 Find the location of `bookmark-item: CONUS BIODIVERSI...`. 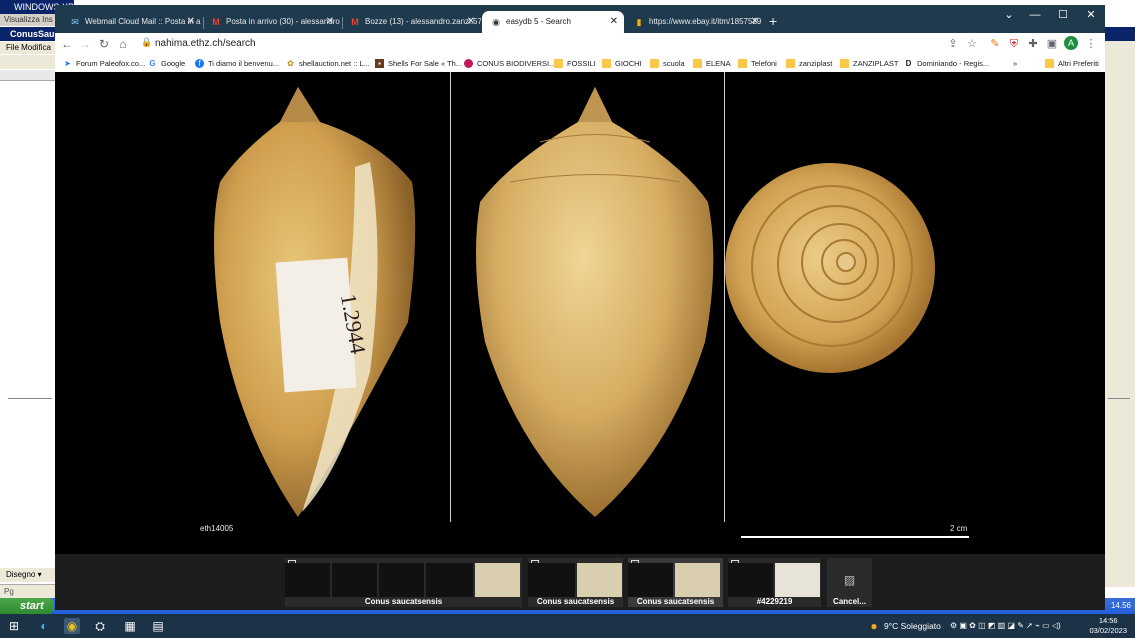

bookmark-item: CONUS BIODIVERSI... is located at coordinates (509, 63).